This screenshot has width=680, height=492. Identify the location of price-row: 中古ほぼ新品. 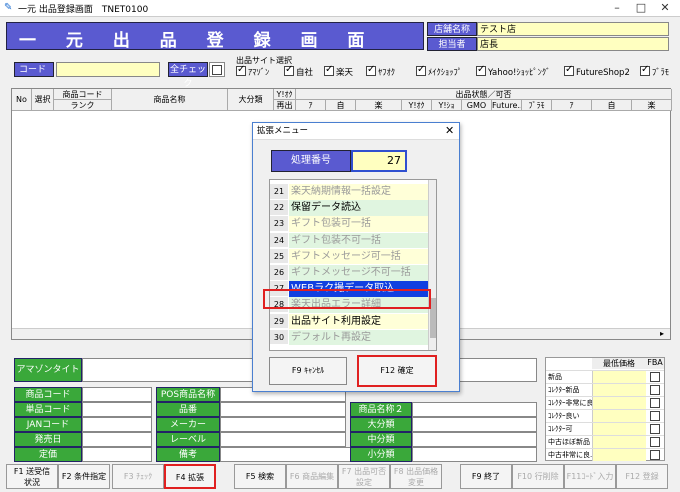
(605, 441).